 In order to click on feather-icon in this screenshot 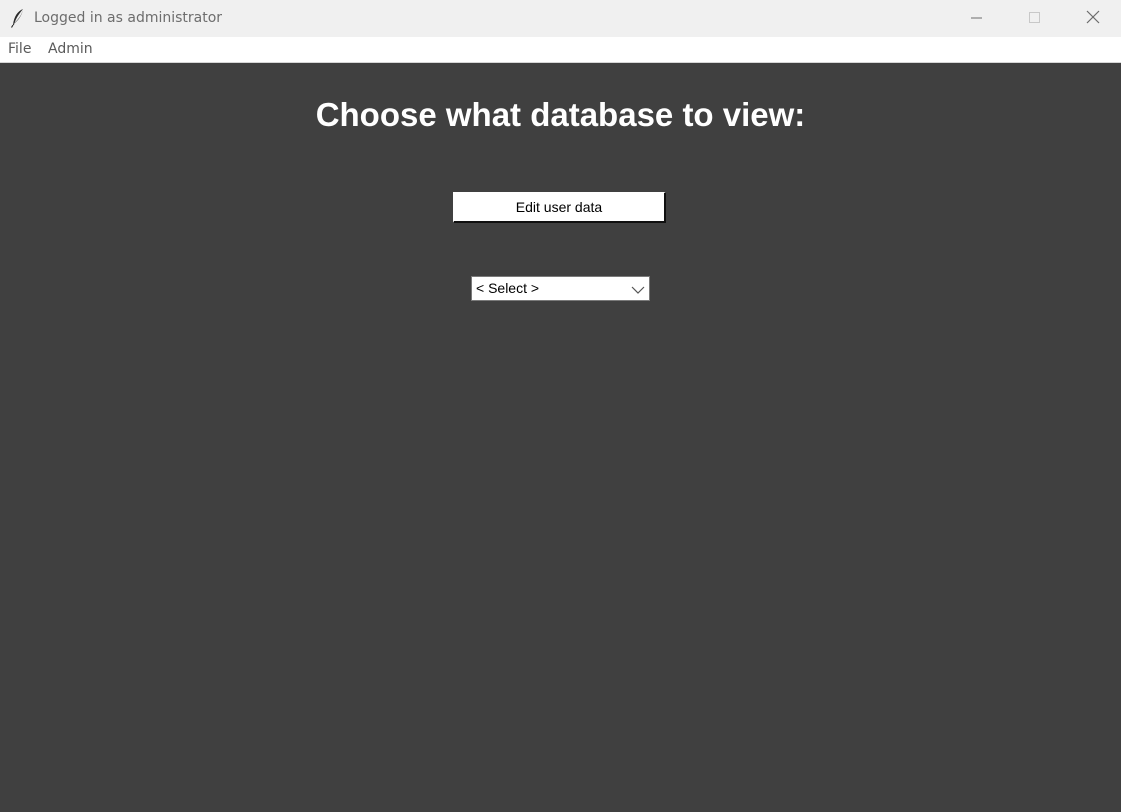, I will do `click(18, 18)`.